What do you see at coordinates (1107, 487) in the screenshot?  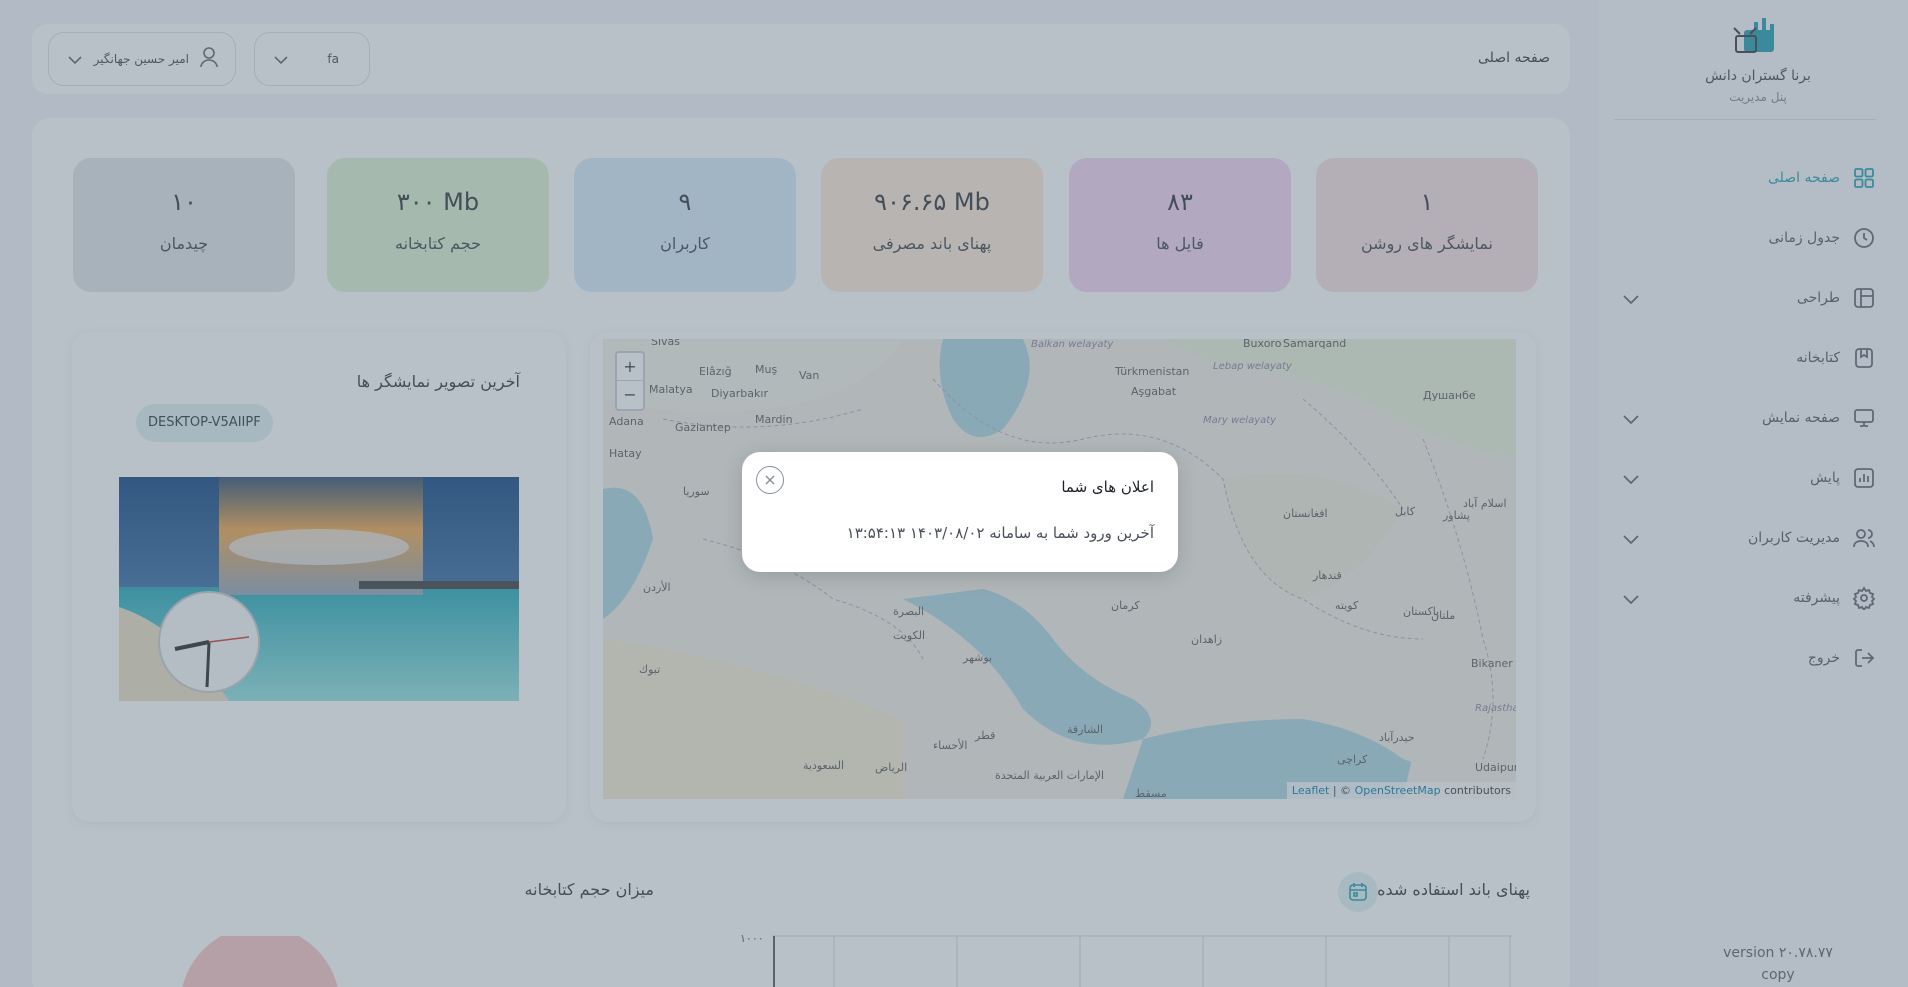 I see `modal-title: اعلان های شما` at bounding box center [1107, 487].